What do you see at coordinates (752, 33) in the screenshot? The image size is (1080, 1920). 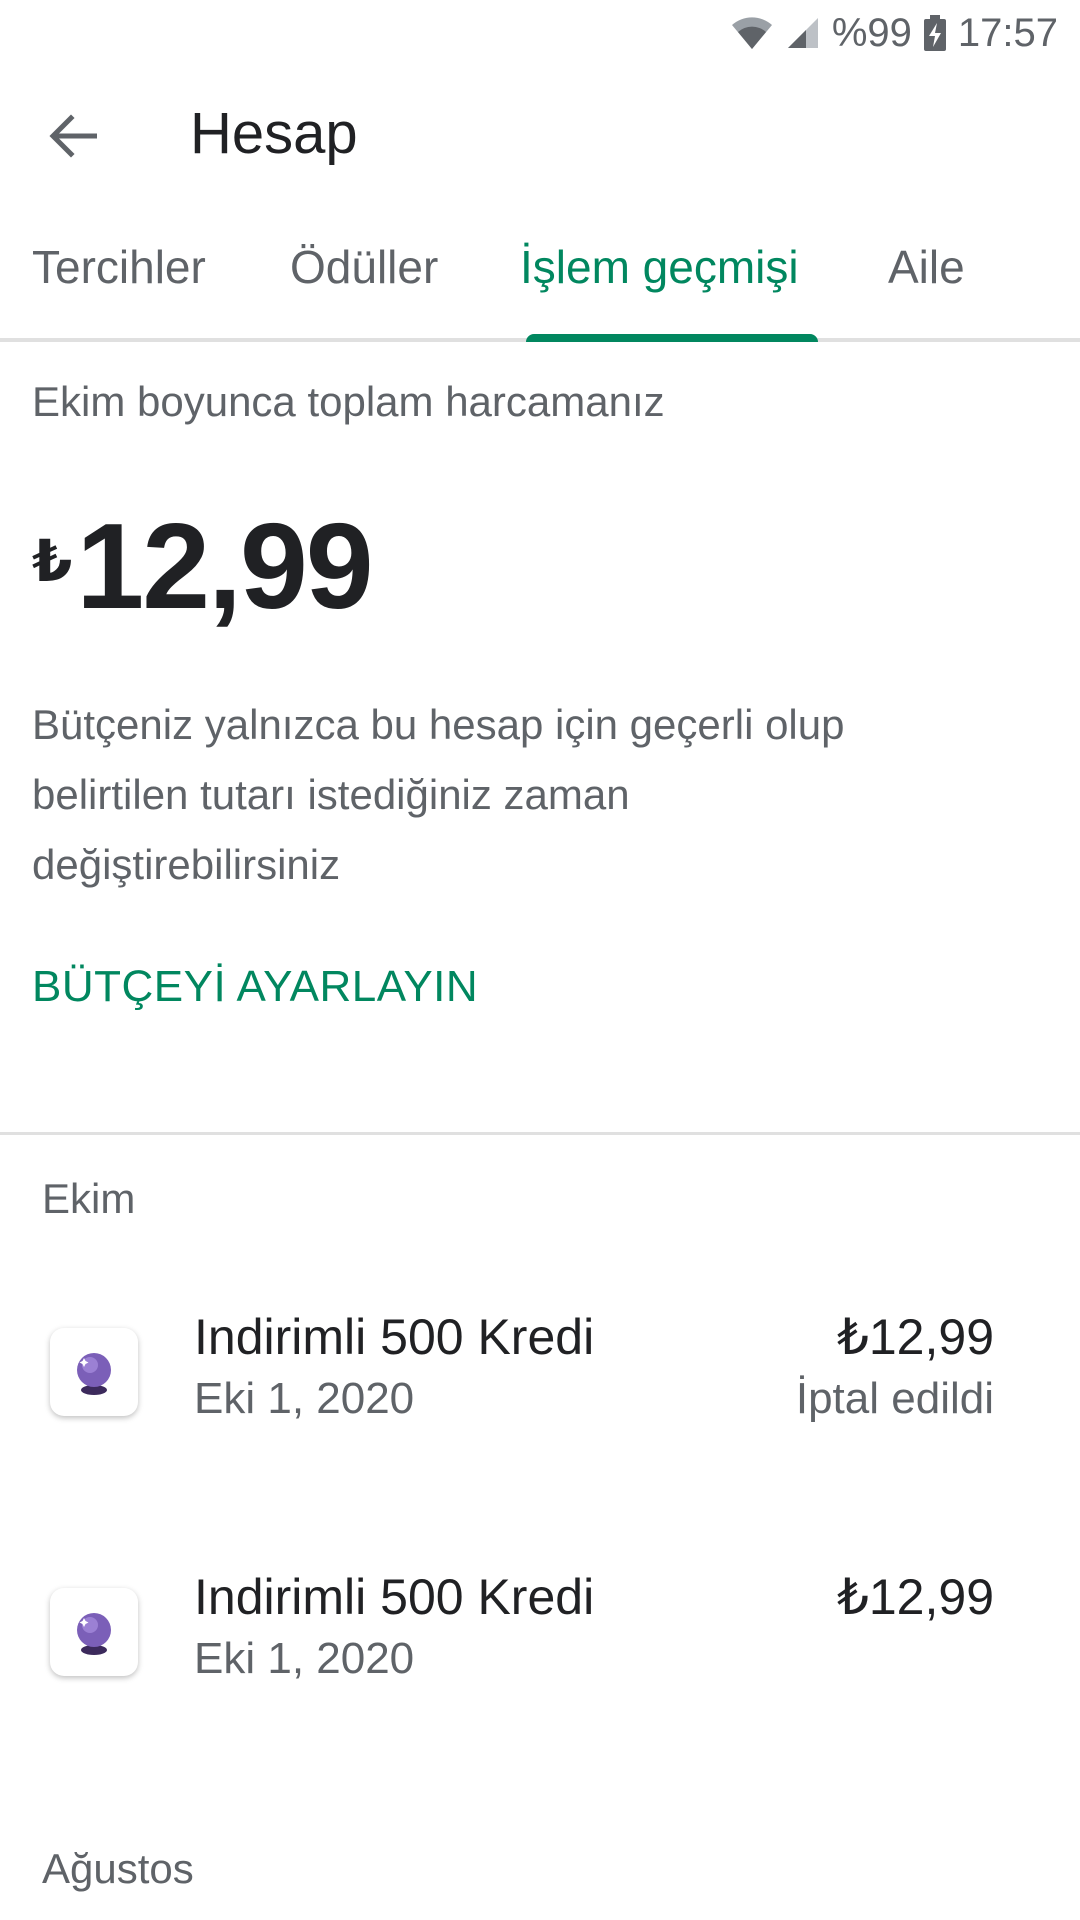 I see `wifi-icon` at bounding box center [752, 33].